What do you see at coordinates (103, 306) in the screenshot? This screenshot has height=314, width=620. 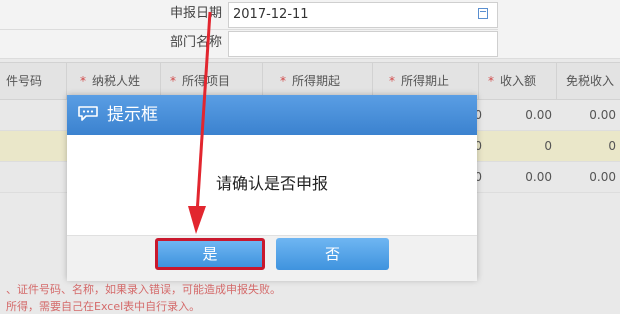 I see `note-line-2: 所得，需要自己在Excel表中自行录入。` at bounding box center [103, 306].